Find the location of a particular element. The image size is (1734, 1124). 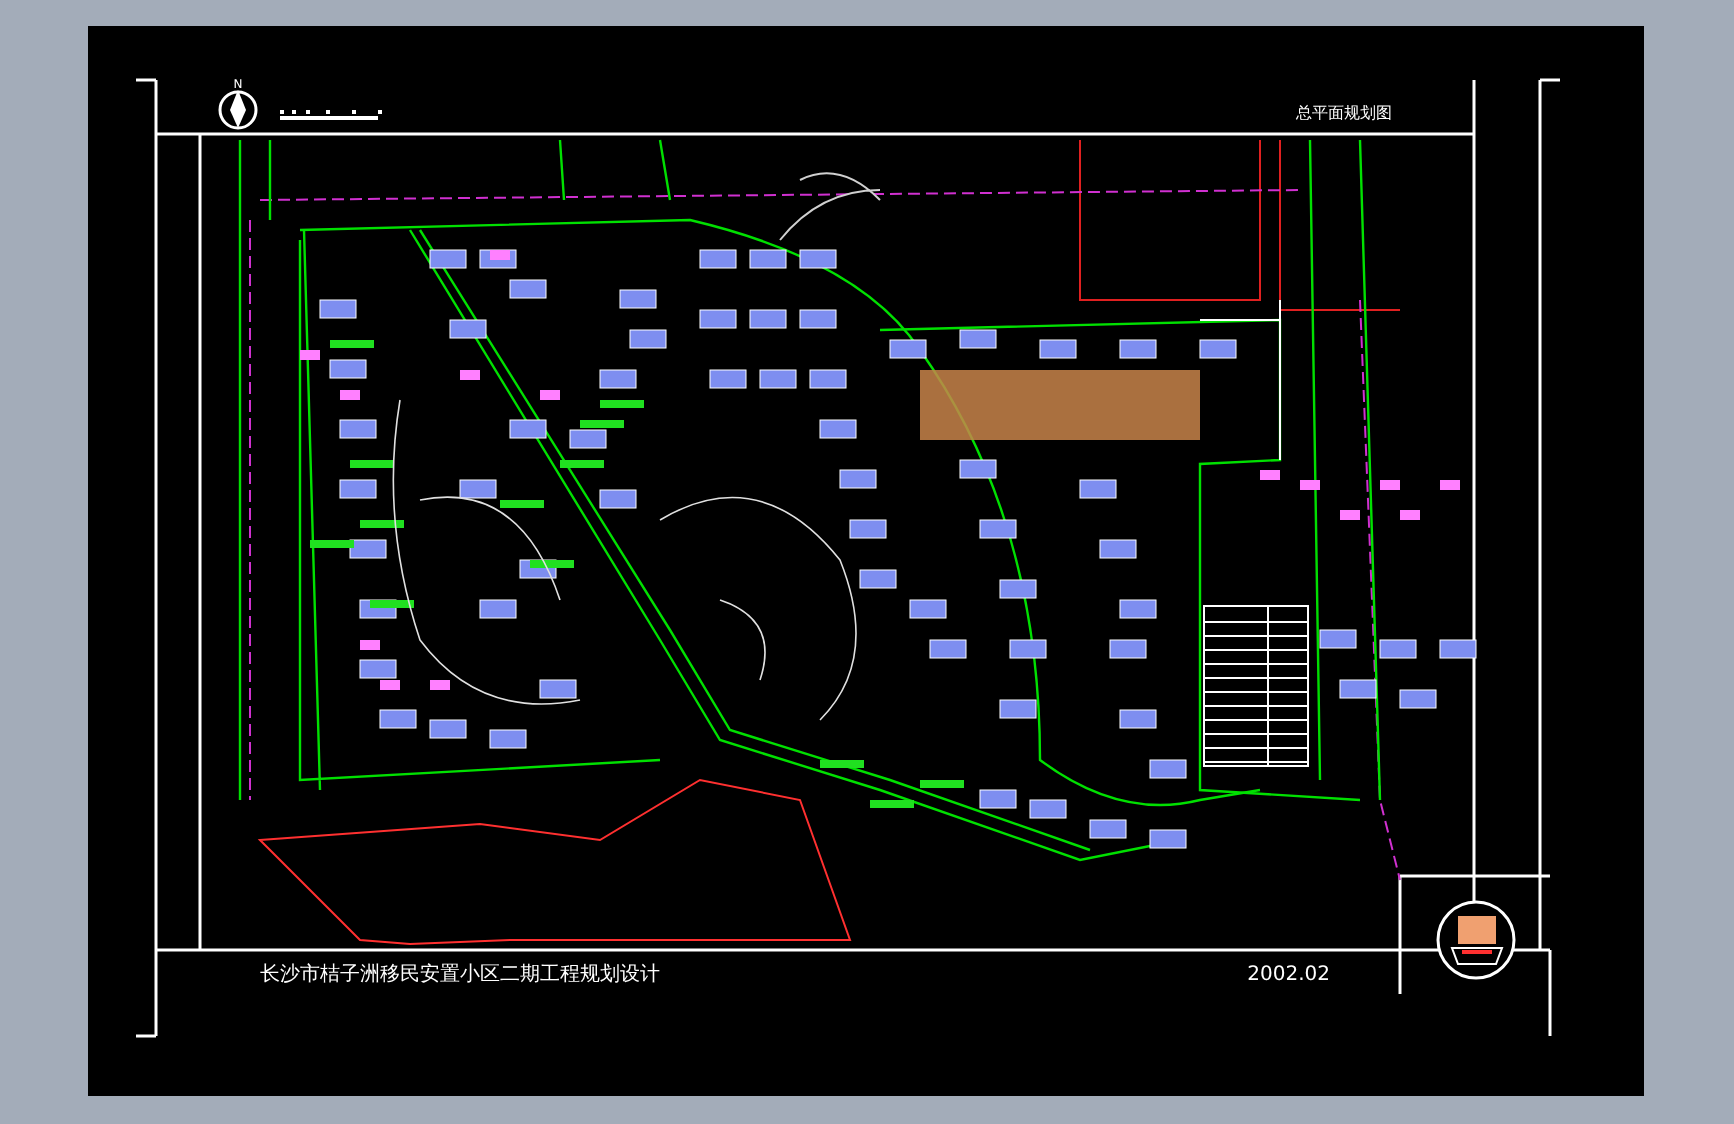

drawing-date: 2002.02 is located at coordinates (1288, 975).